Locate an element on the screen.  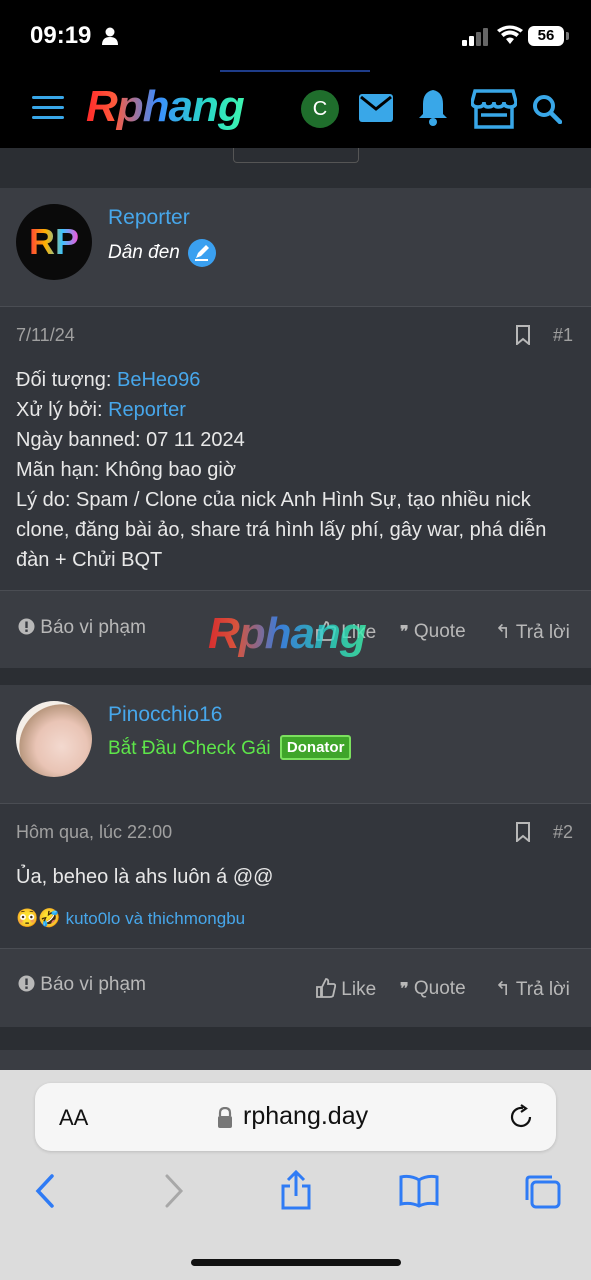
member-link: Reporter is located at coordinates (147, 410).